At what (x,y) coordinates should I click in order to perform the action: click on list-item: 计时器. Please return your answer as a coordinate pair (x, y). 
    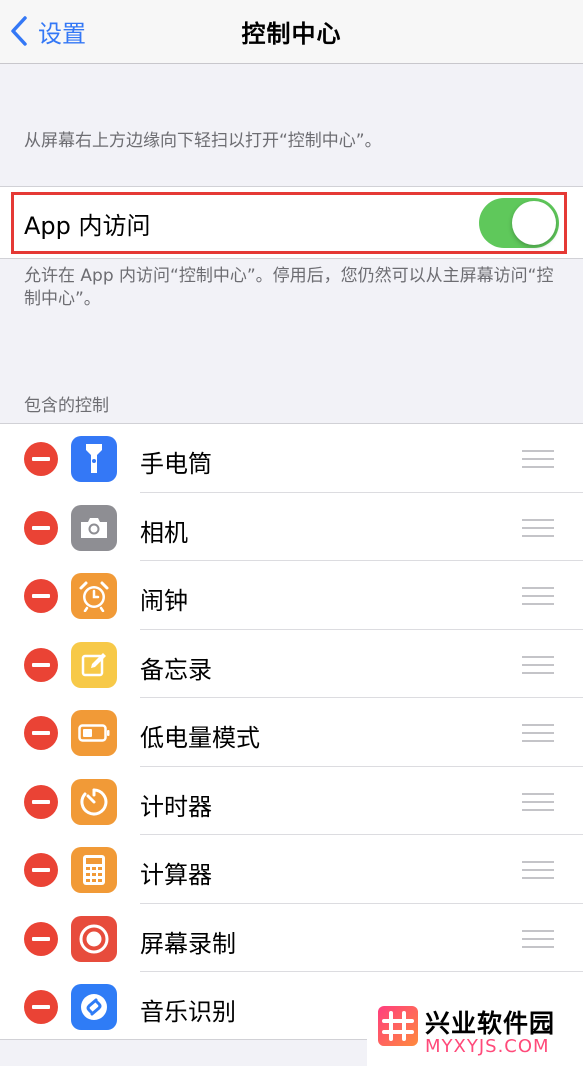
    Looking at the image, I should click on (291, 801).